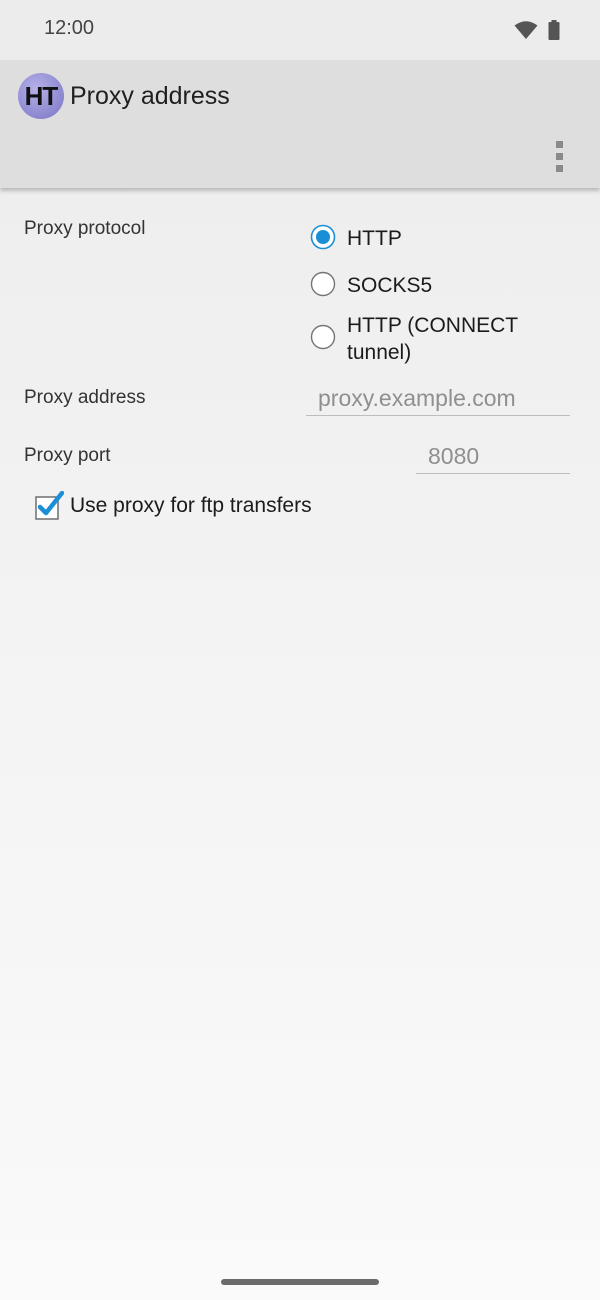 The width and height of the screenshot is (600, 1300). I want to click on status-icons, so click(537, 30).